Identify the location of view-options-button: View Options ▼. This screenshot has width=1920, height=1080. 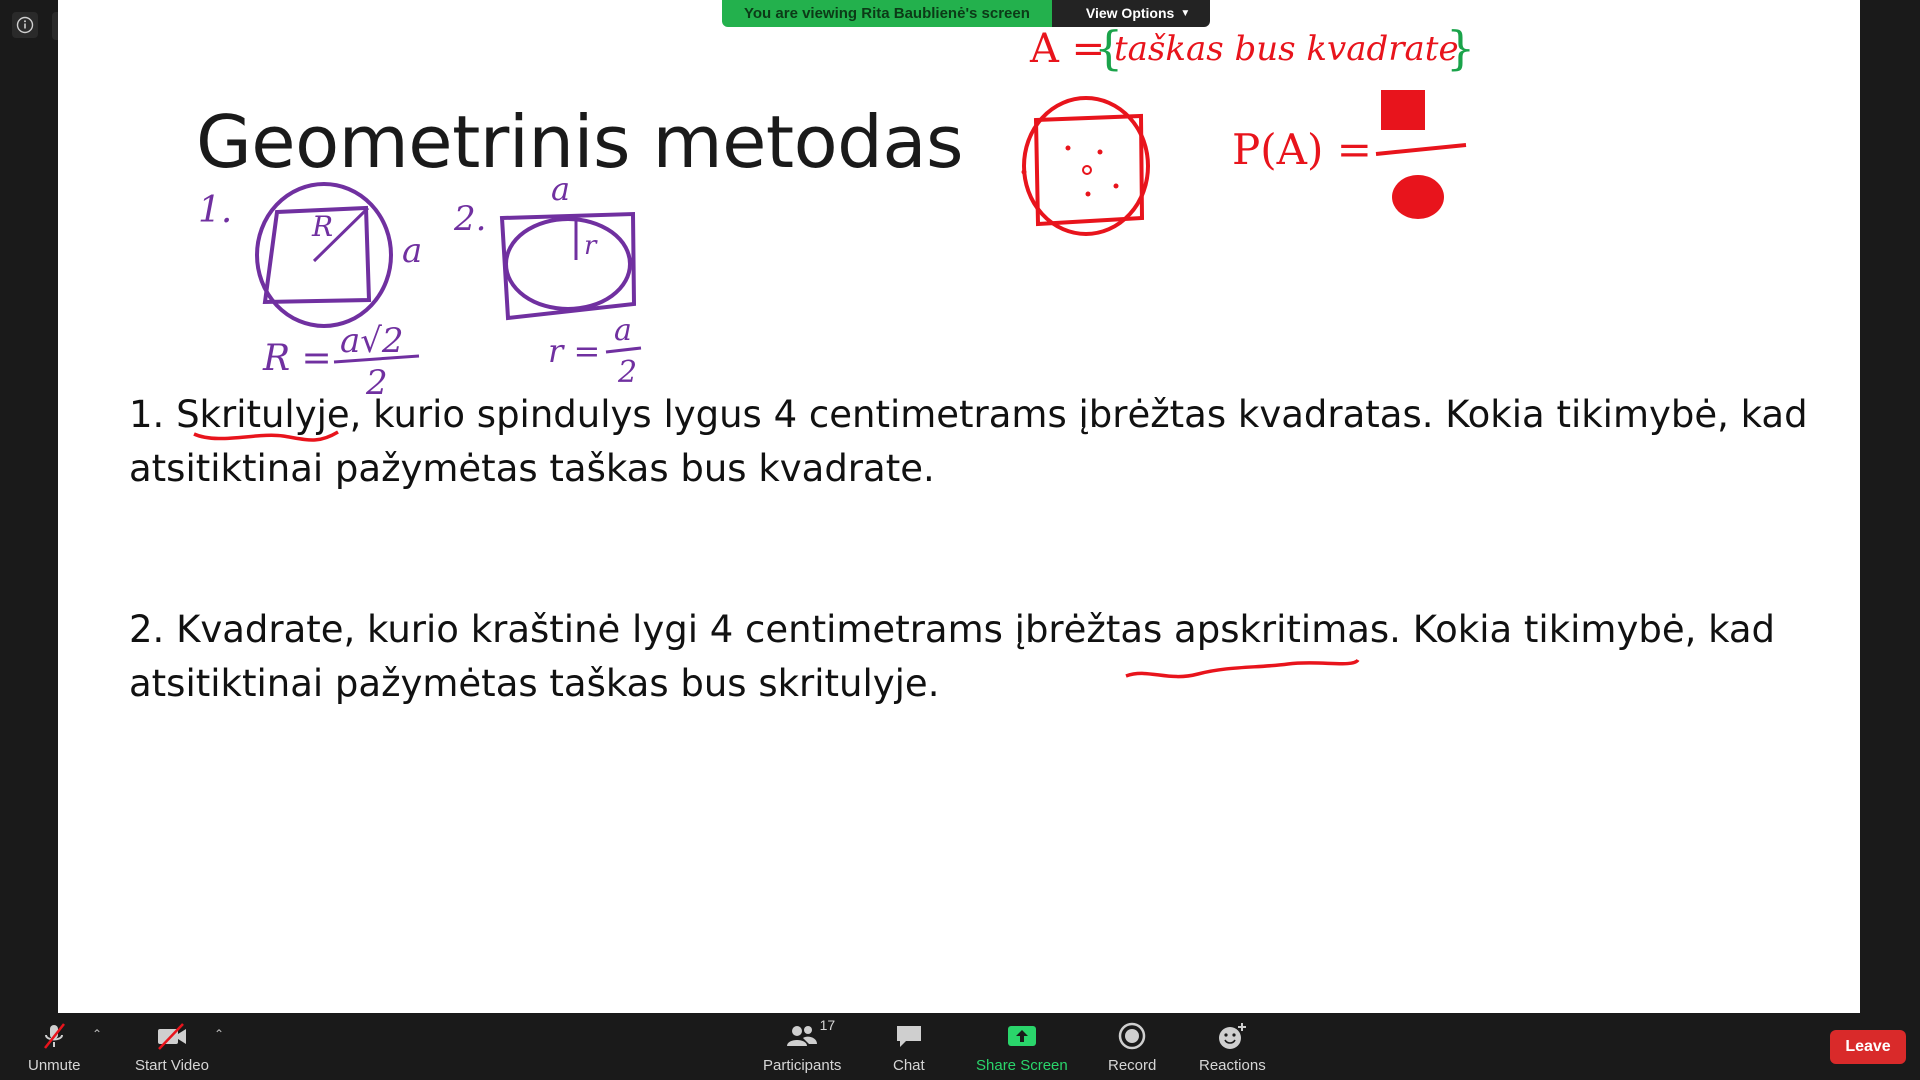
(1131, 13).